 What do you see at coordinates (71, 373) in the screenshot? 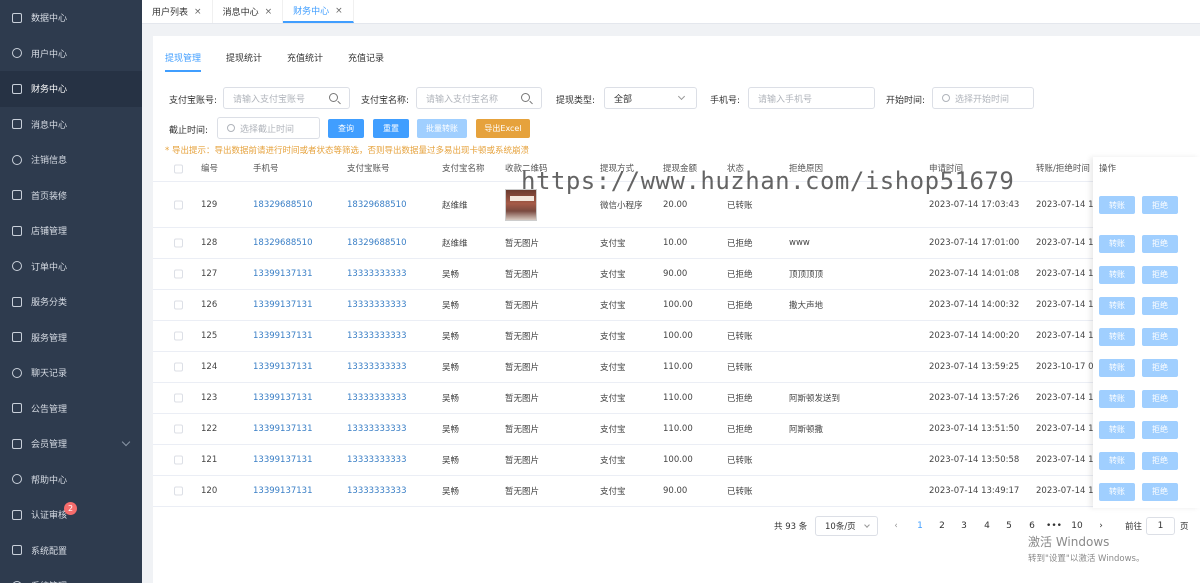
I see `sidebar-item: 聊天记录` at bounding box center [71, 373].